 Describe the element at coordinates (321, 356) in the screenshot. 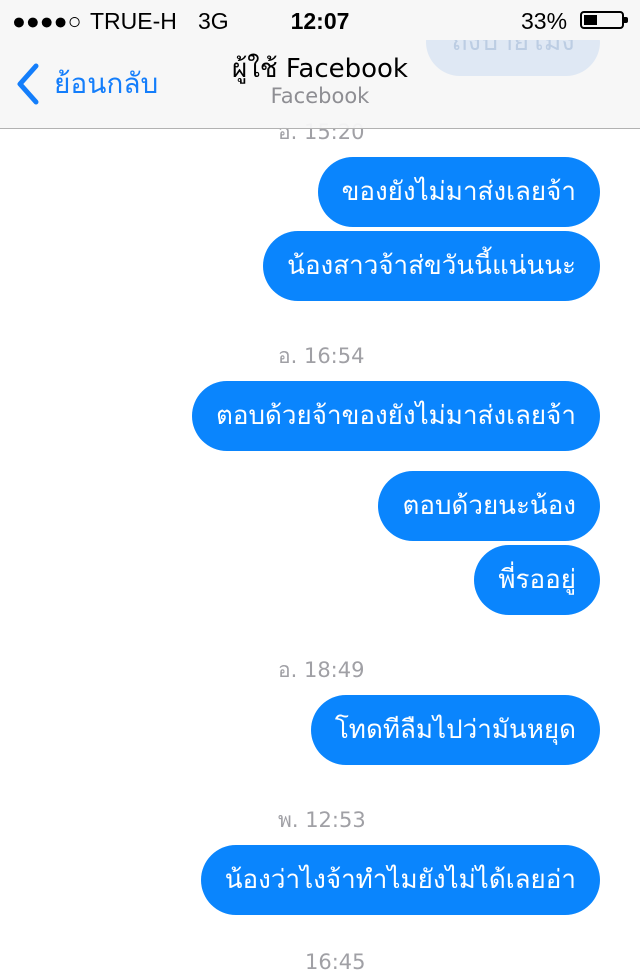

I see `timestamp: อ. 16:54` at that location.